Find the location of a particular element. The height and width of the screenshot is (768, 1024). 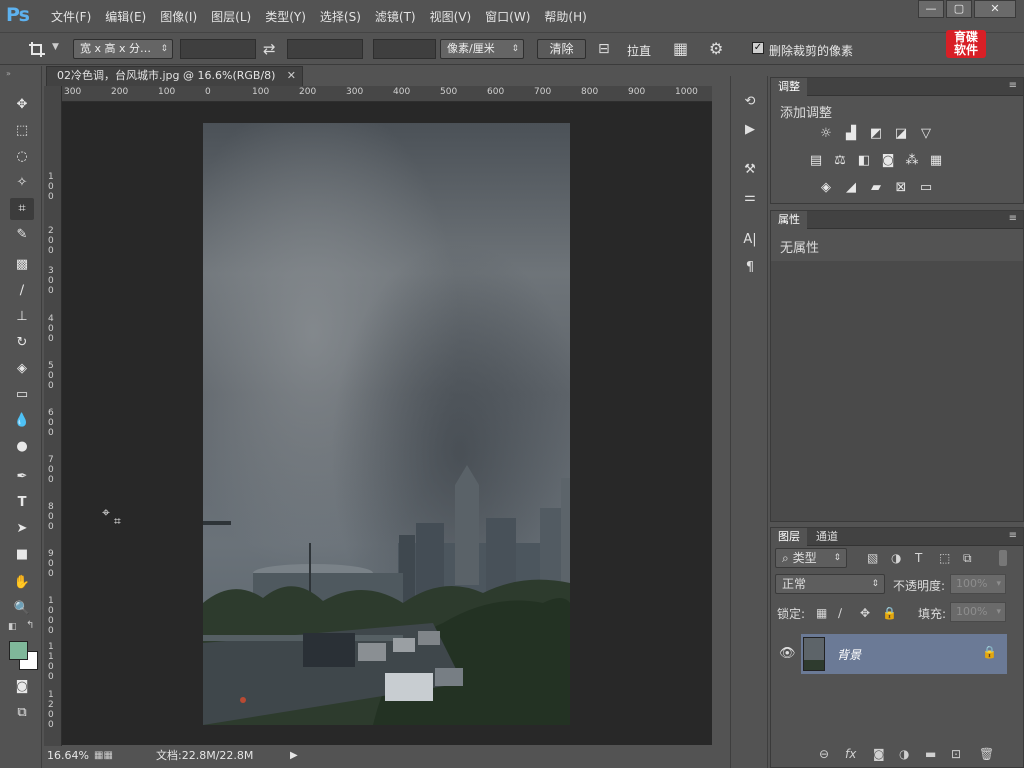

color-lookup-icon: ▦ is located at coordinates (936, 161).